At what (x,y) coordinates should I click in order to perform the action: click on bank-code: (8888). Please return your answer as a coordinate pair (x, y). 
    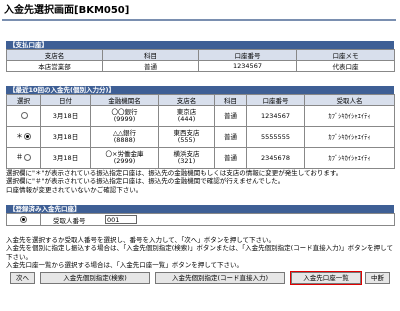
    Looking at the image, I should click on (124, 140).